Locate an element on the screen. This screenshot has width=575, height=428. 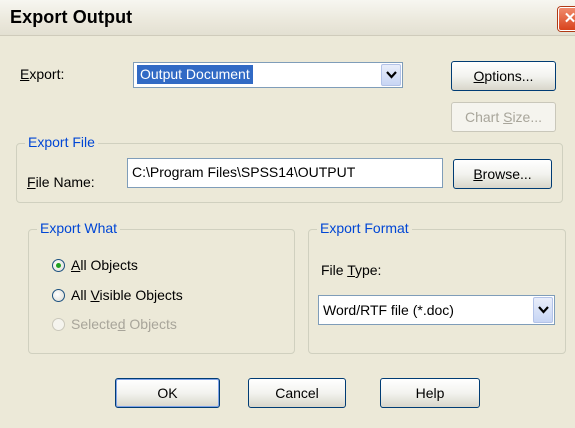
radio-all-objects-label: All Objects is located at coordinates (104, 265).